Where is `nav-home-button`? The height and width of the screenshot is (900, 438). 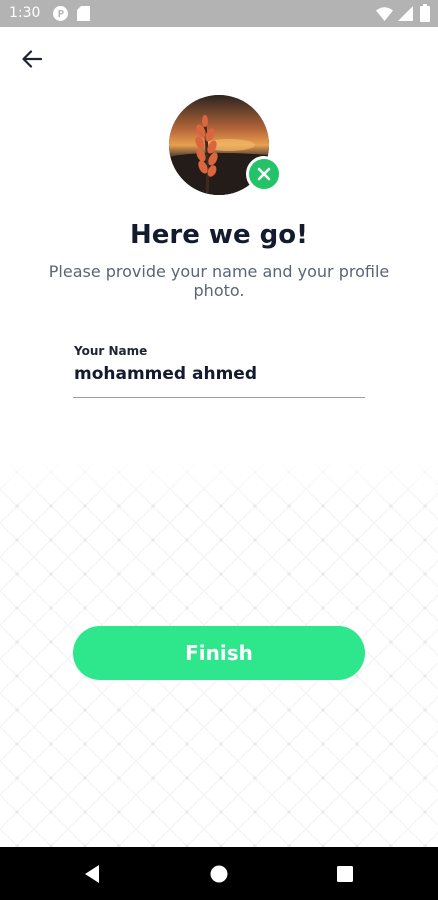 nav-home-button is located at coordinates (219, 874).